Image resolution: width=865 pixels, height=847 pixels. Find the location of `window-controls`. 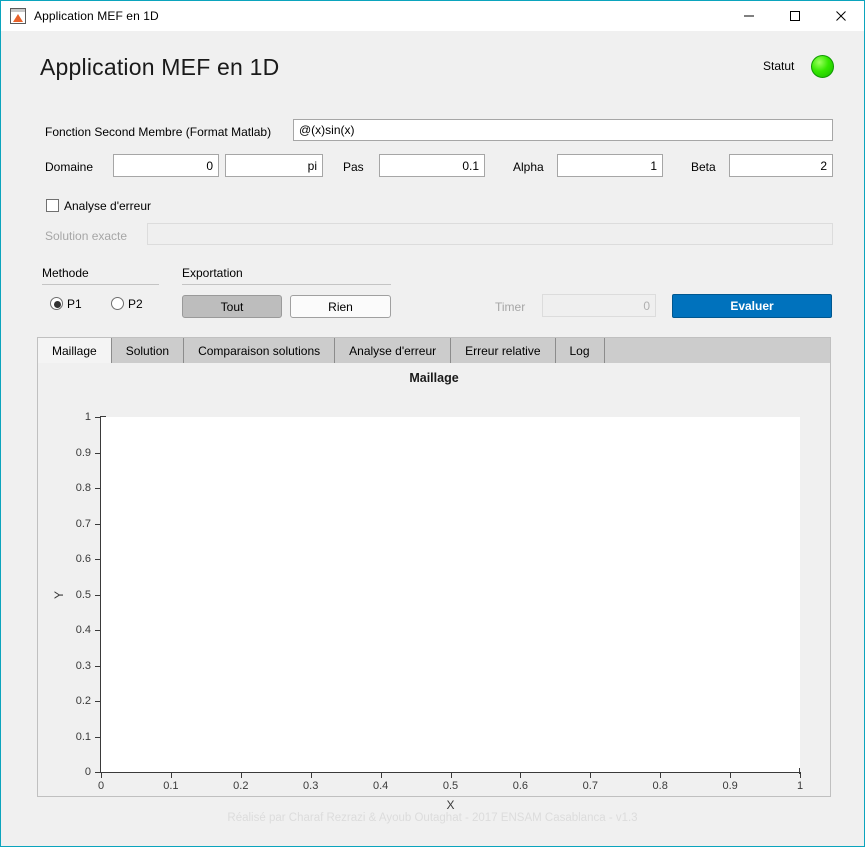

window-controls is located at coordinates (795, 16).